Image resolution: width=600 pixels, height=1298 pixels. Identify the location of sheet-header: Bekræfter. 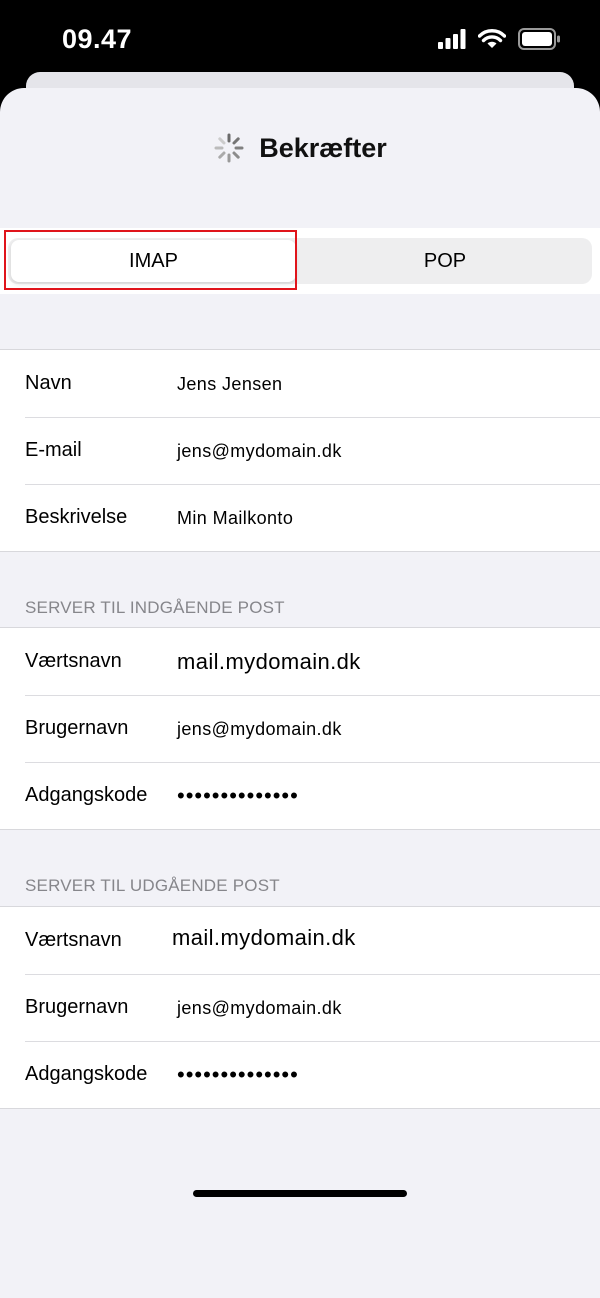
(300, 148).